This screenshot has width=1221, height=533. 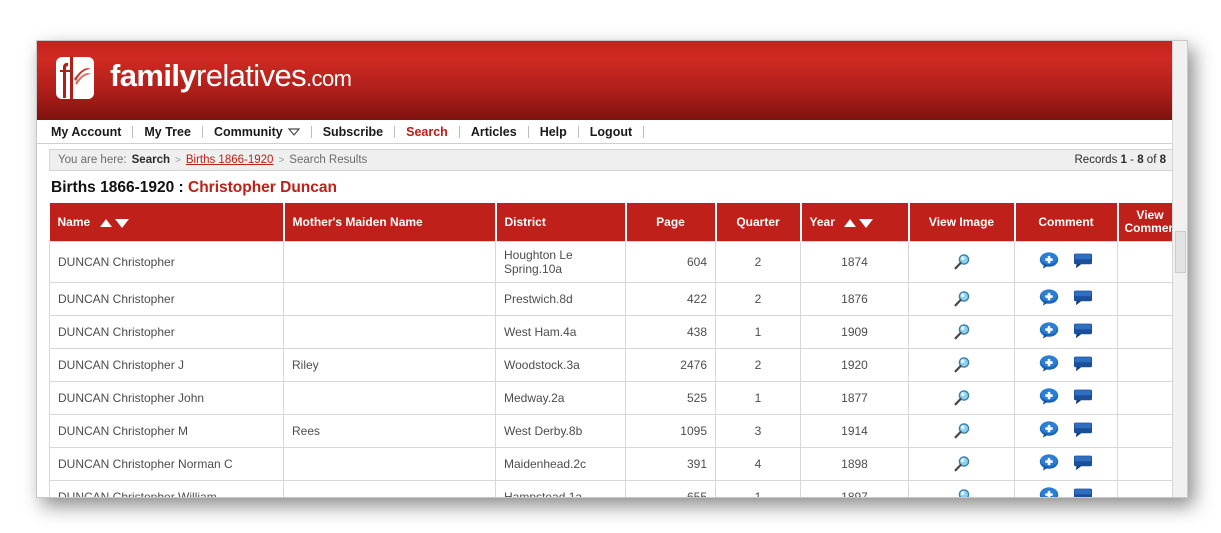 I want to click on cell-mothers-maiden-name: Rees, so click(x=389, y=431).